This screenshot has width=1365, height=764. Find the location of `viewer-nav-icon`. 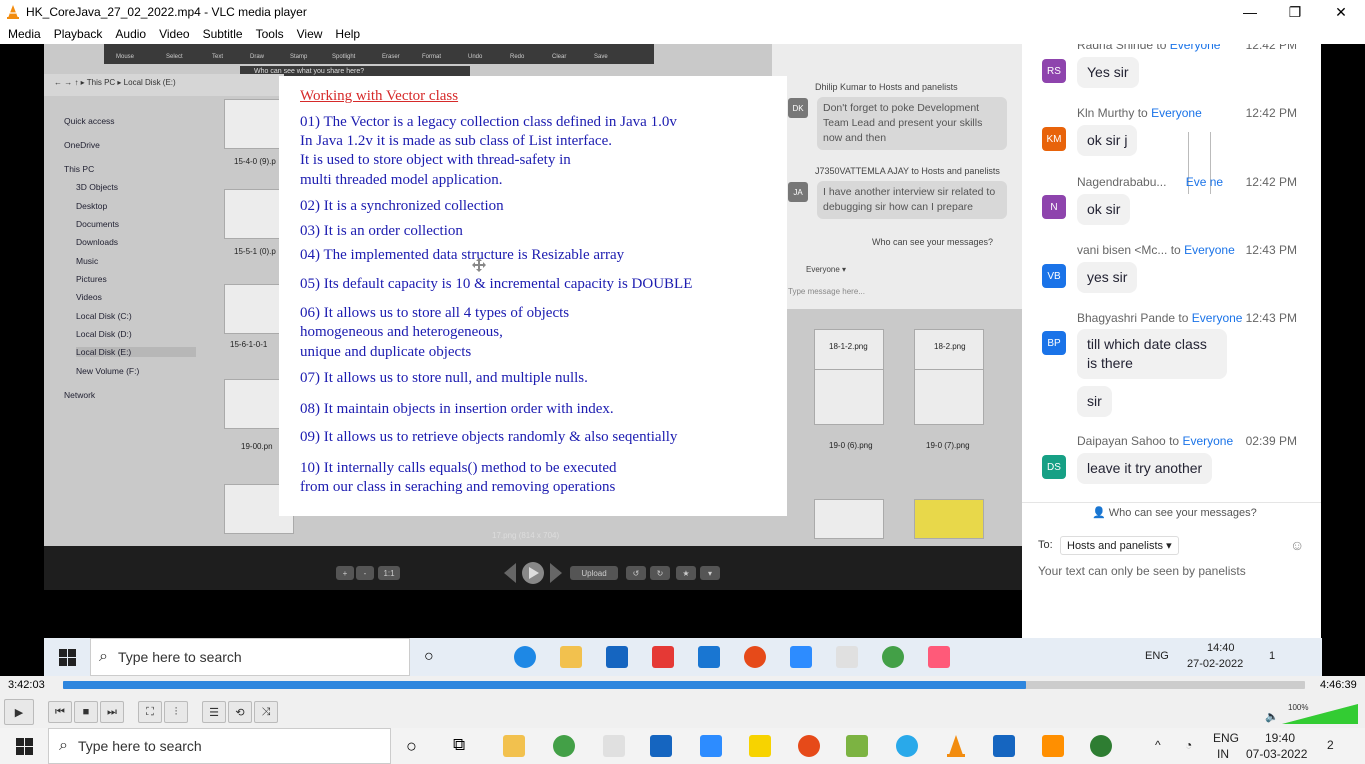

viewer-nav-icon is located at coordinates (533, 573).